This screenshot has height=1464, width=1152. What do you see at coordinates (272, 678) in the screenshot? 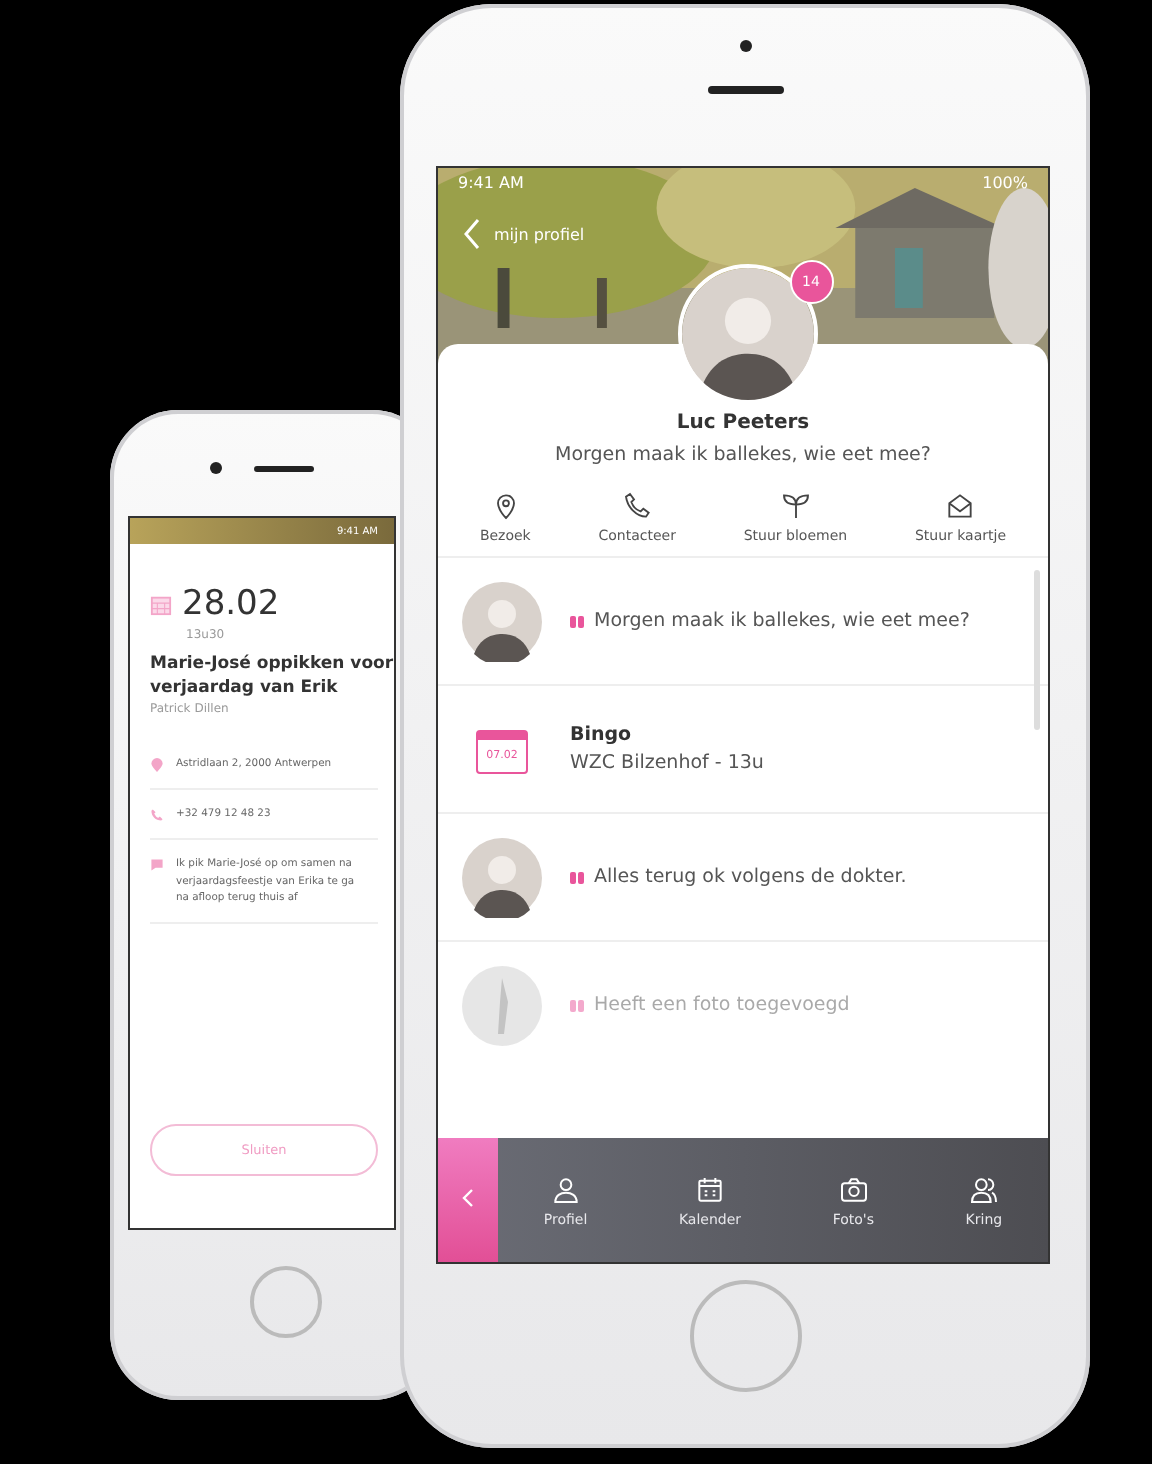
I see `appointment-title: Marie-José oppikken voor verjaardag van Erik` at bounding box center [272, 678].